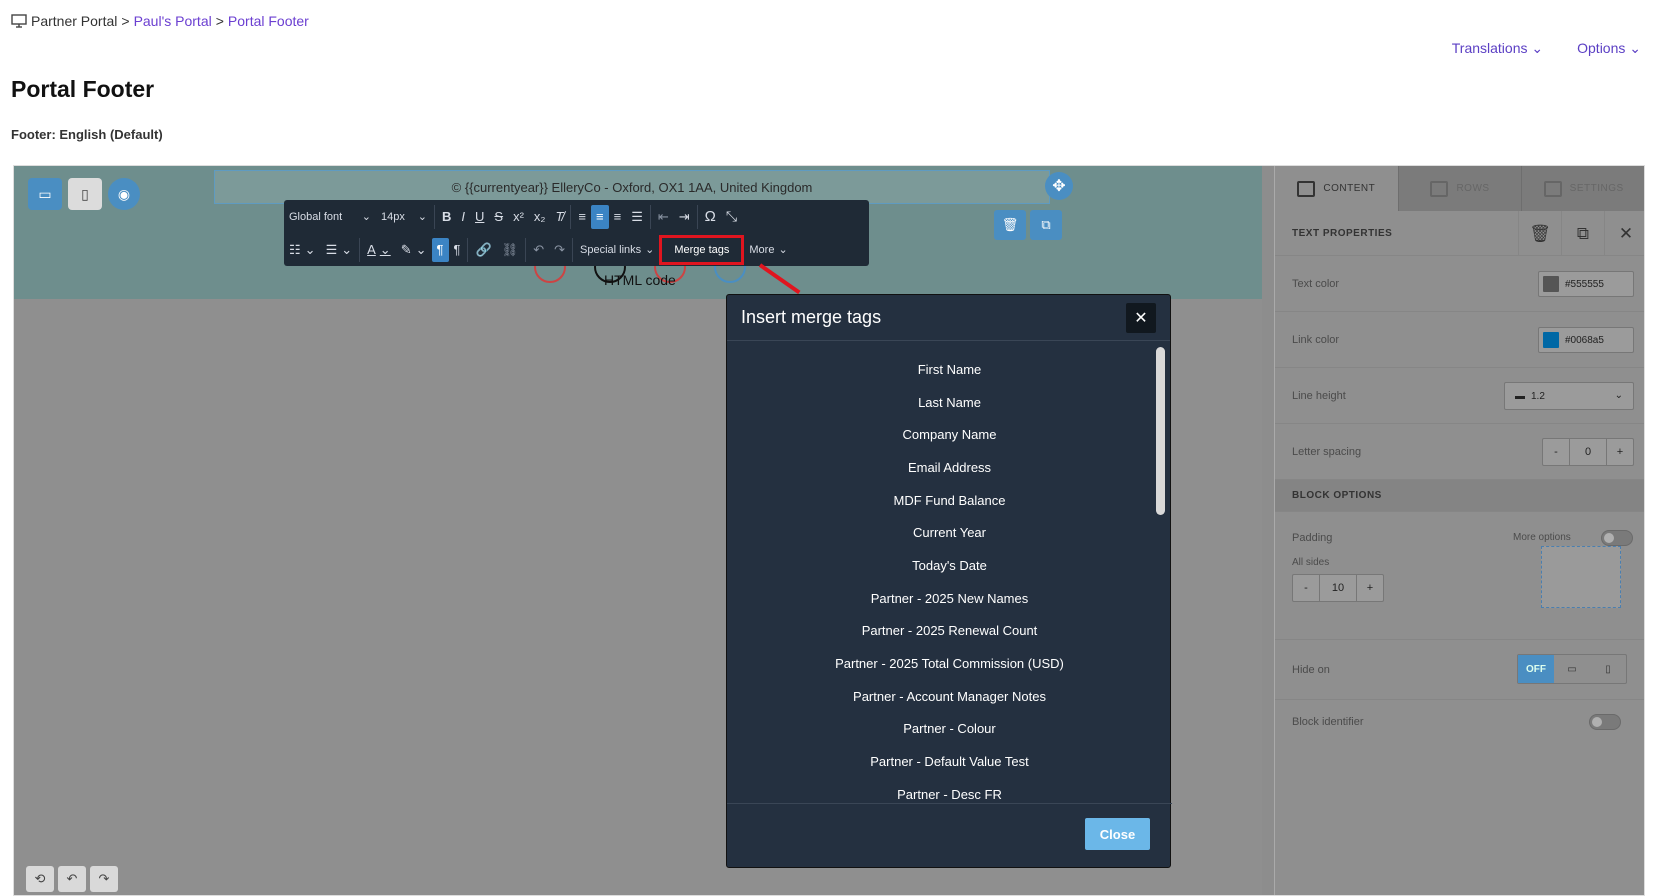 Image resolution: width=1657 pixels, height=896 pixels. What do you see at coordinates (1583, 188) in the screenshot?
I see `tab-settings: SETTINGS` at bounding box center [1583, 188].